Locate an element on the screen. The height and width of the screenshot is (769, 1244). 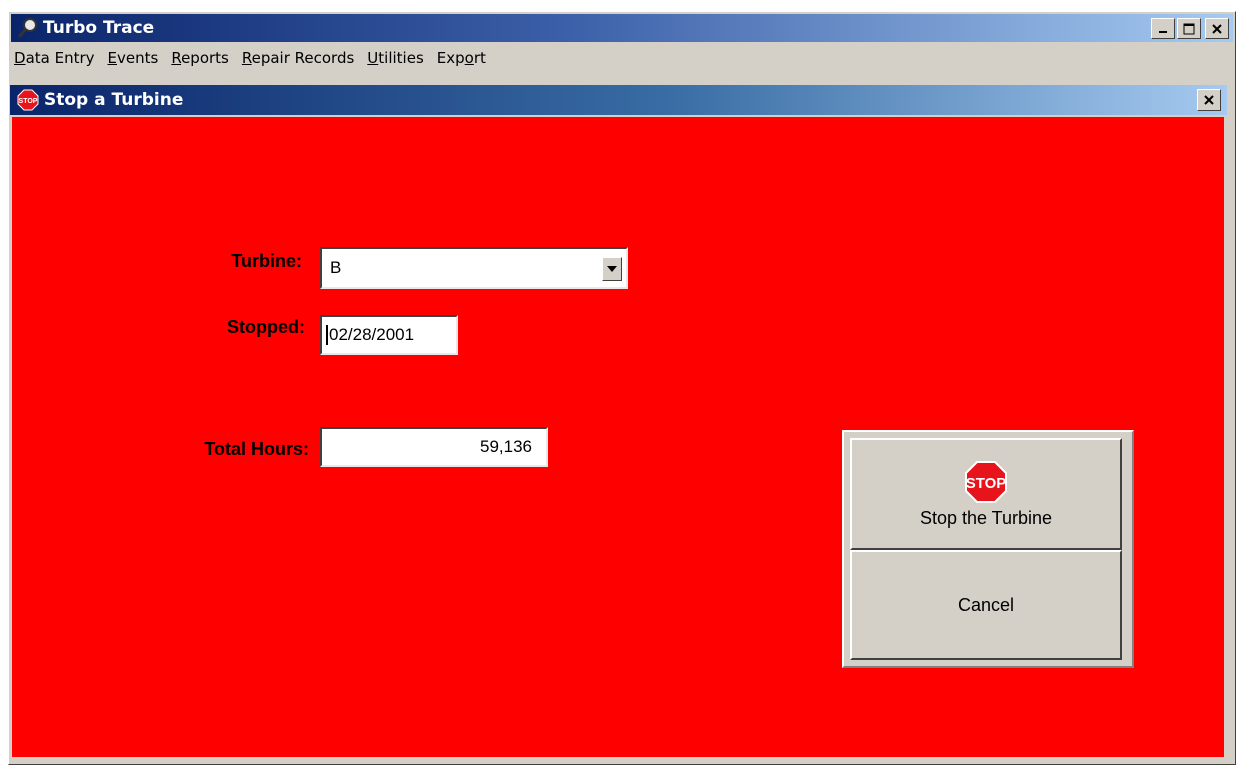
menu-export: Export is located at coordinates (463, 58).